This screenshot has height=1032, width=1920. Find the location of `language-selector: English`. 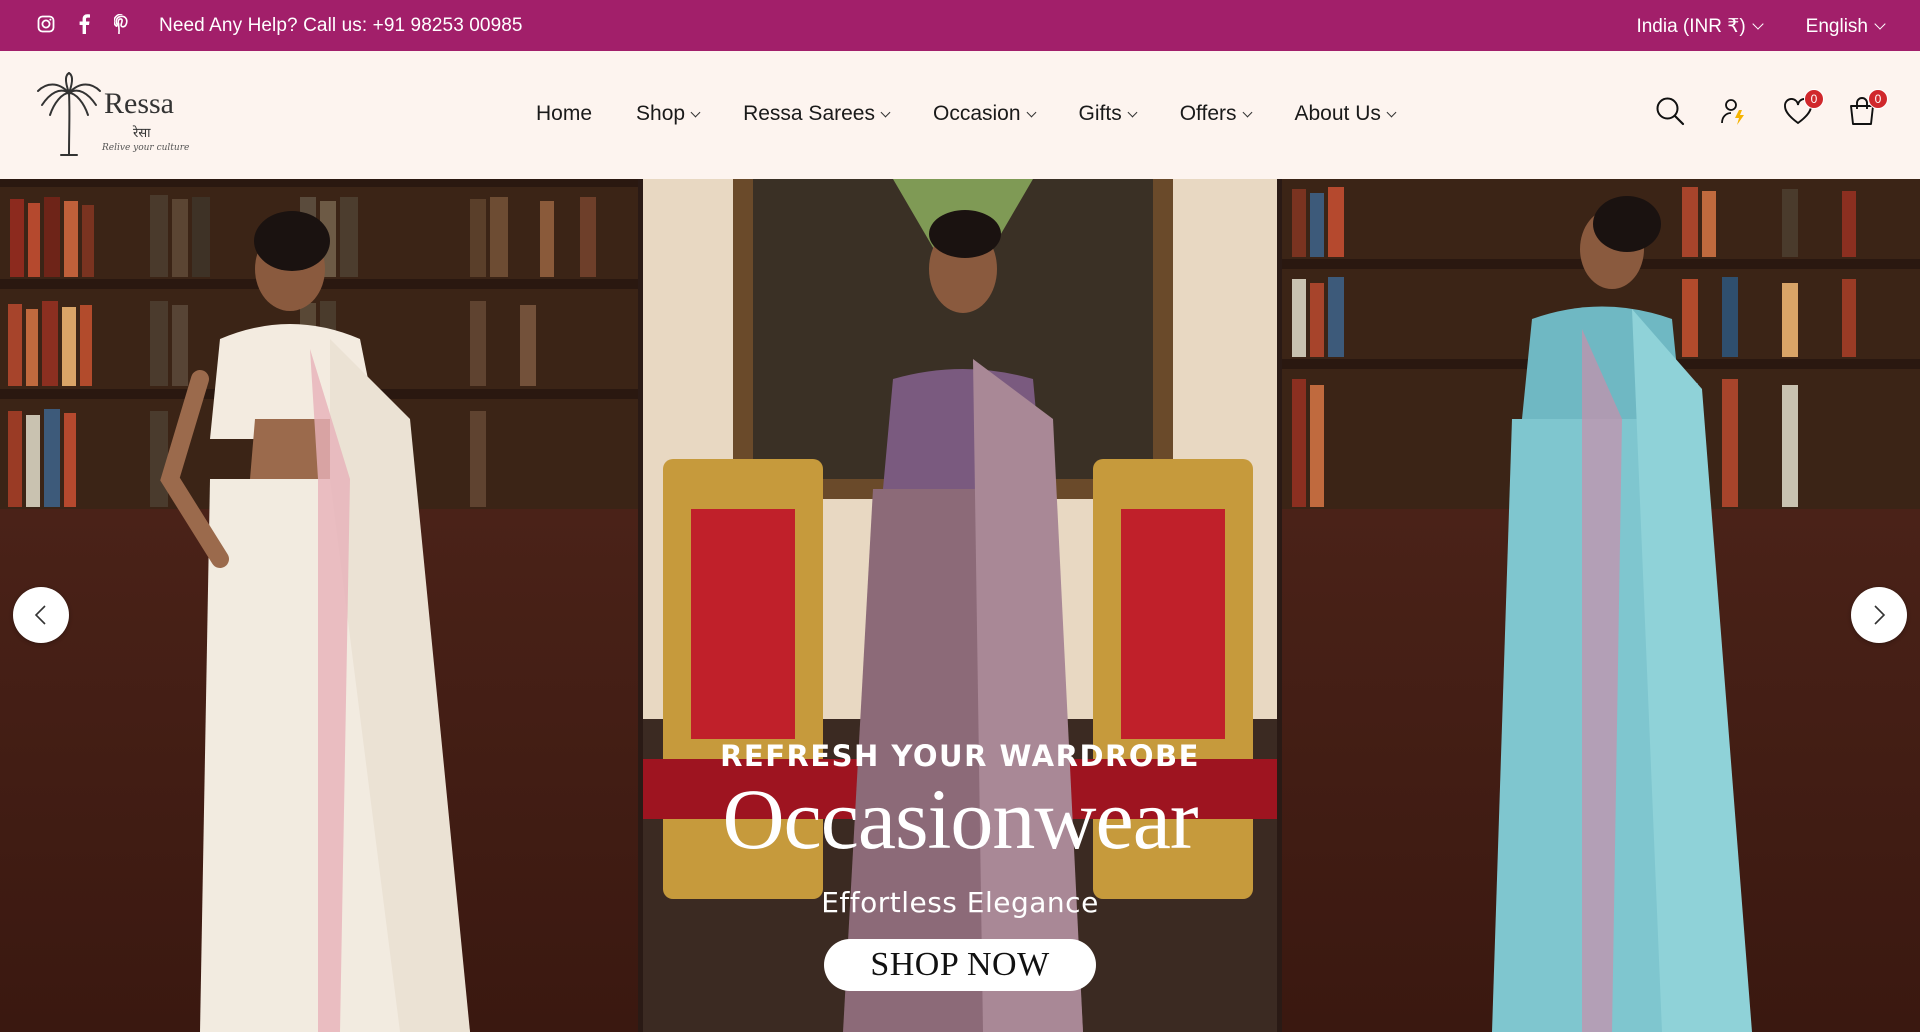

language-selector: English is located at coordinates (1845, 26).